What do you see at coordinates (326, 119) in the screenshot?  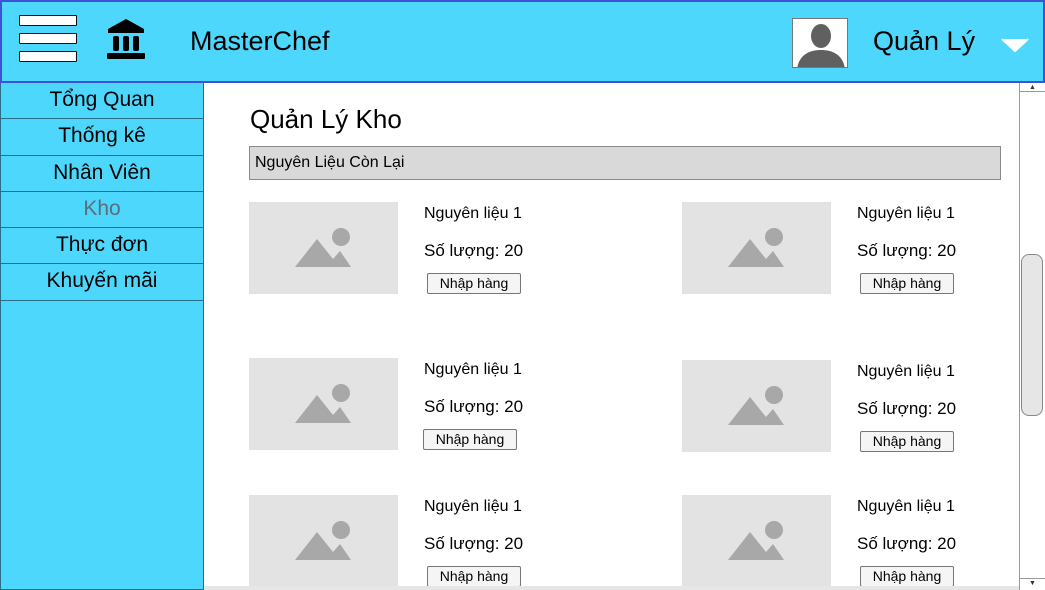 I see `page-title: Quản Lý Kho` at bounding box center [326, 119].